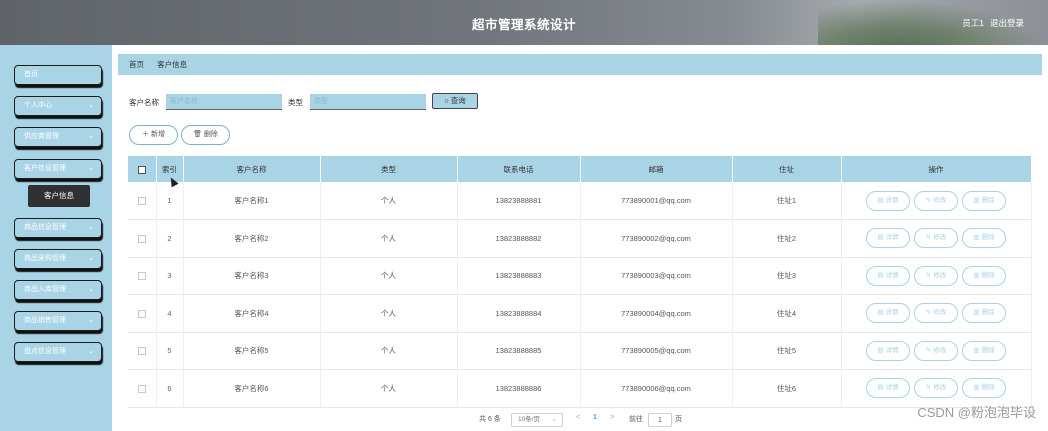  I want to click on sidebar-item-suppliers: 供应商管理 ⌄, so click(58, 137).